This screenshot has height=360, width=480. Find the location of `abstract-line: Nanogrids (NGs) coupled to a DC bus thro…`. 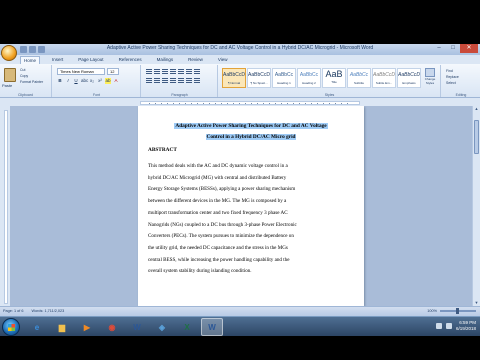

abstract-line: Nanogrids (NGs) coupled to a DC bus thro… is located at coordinates (222, 224).